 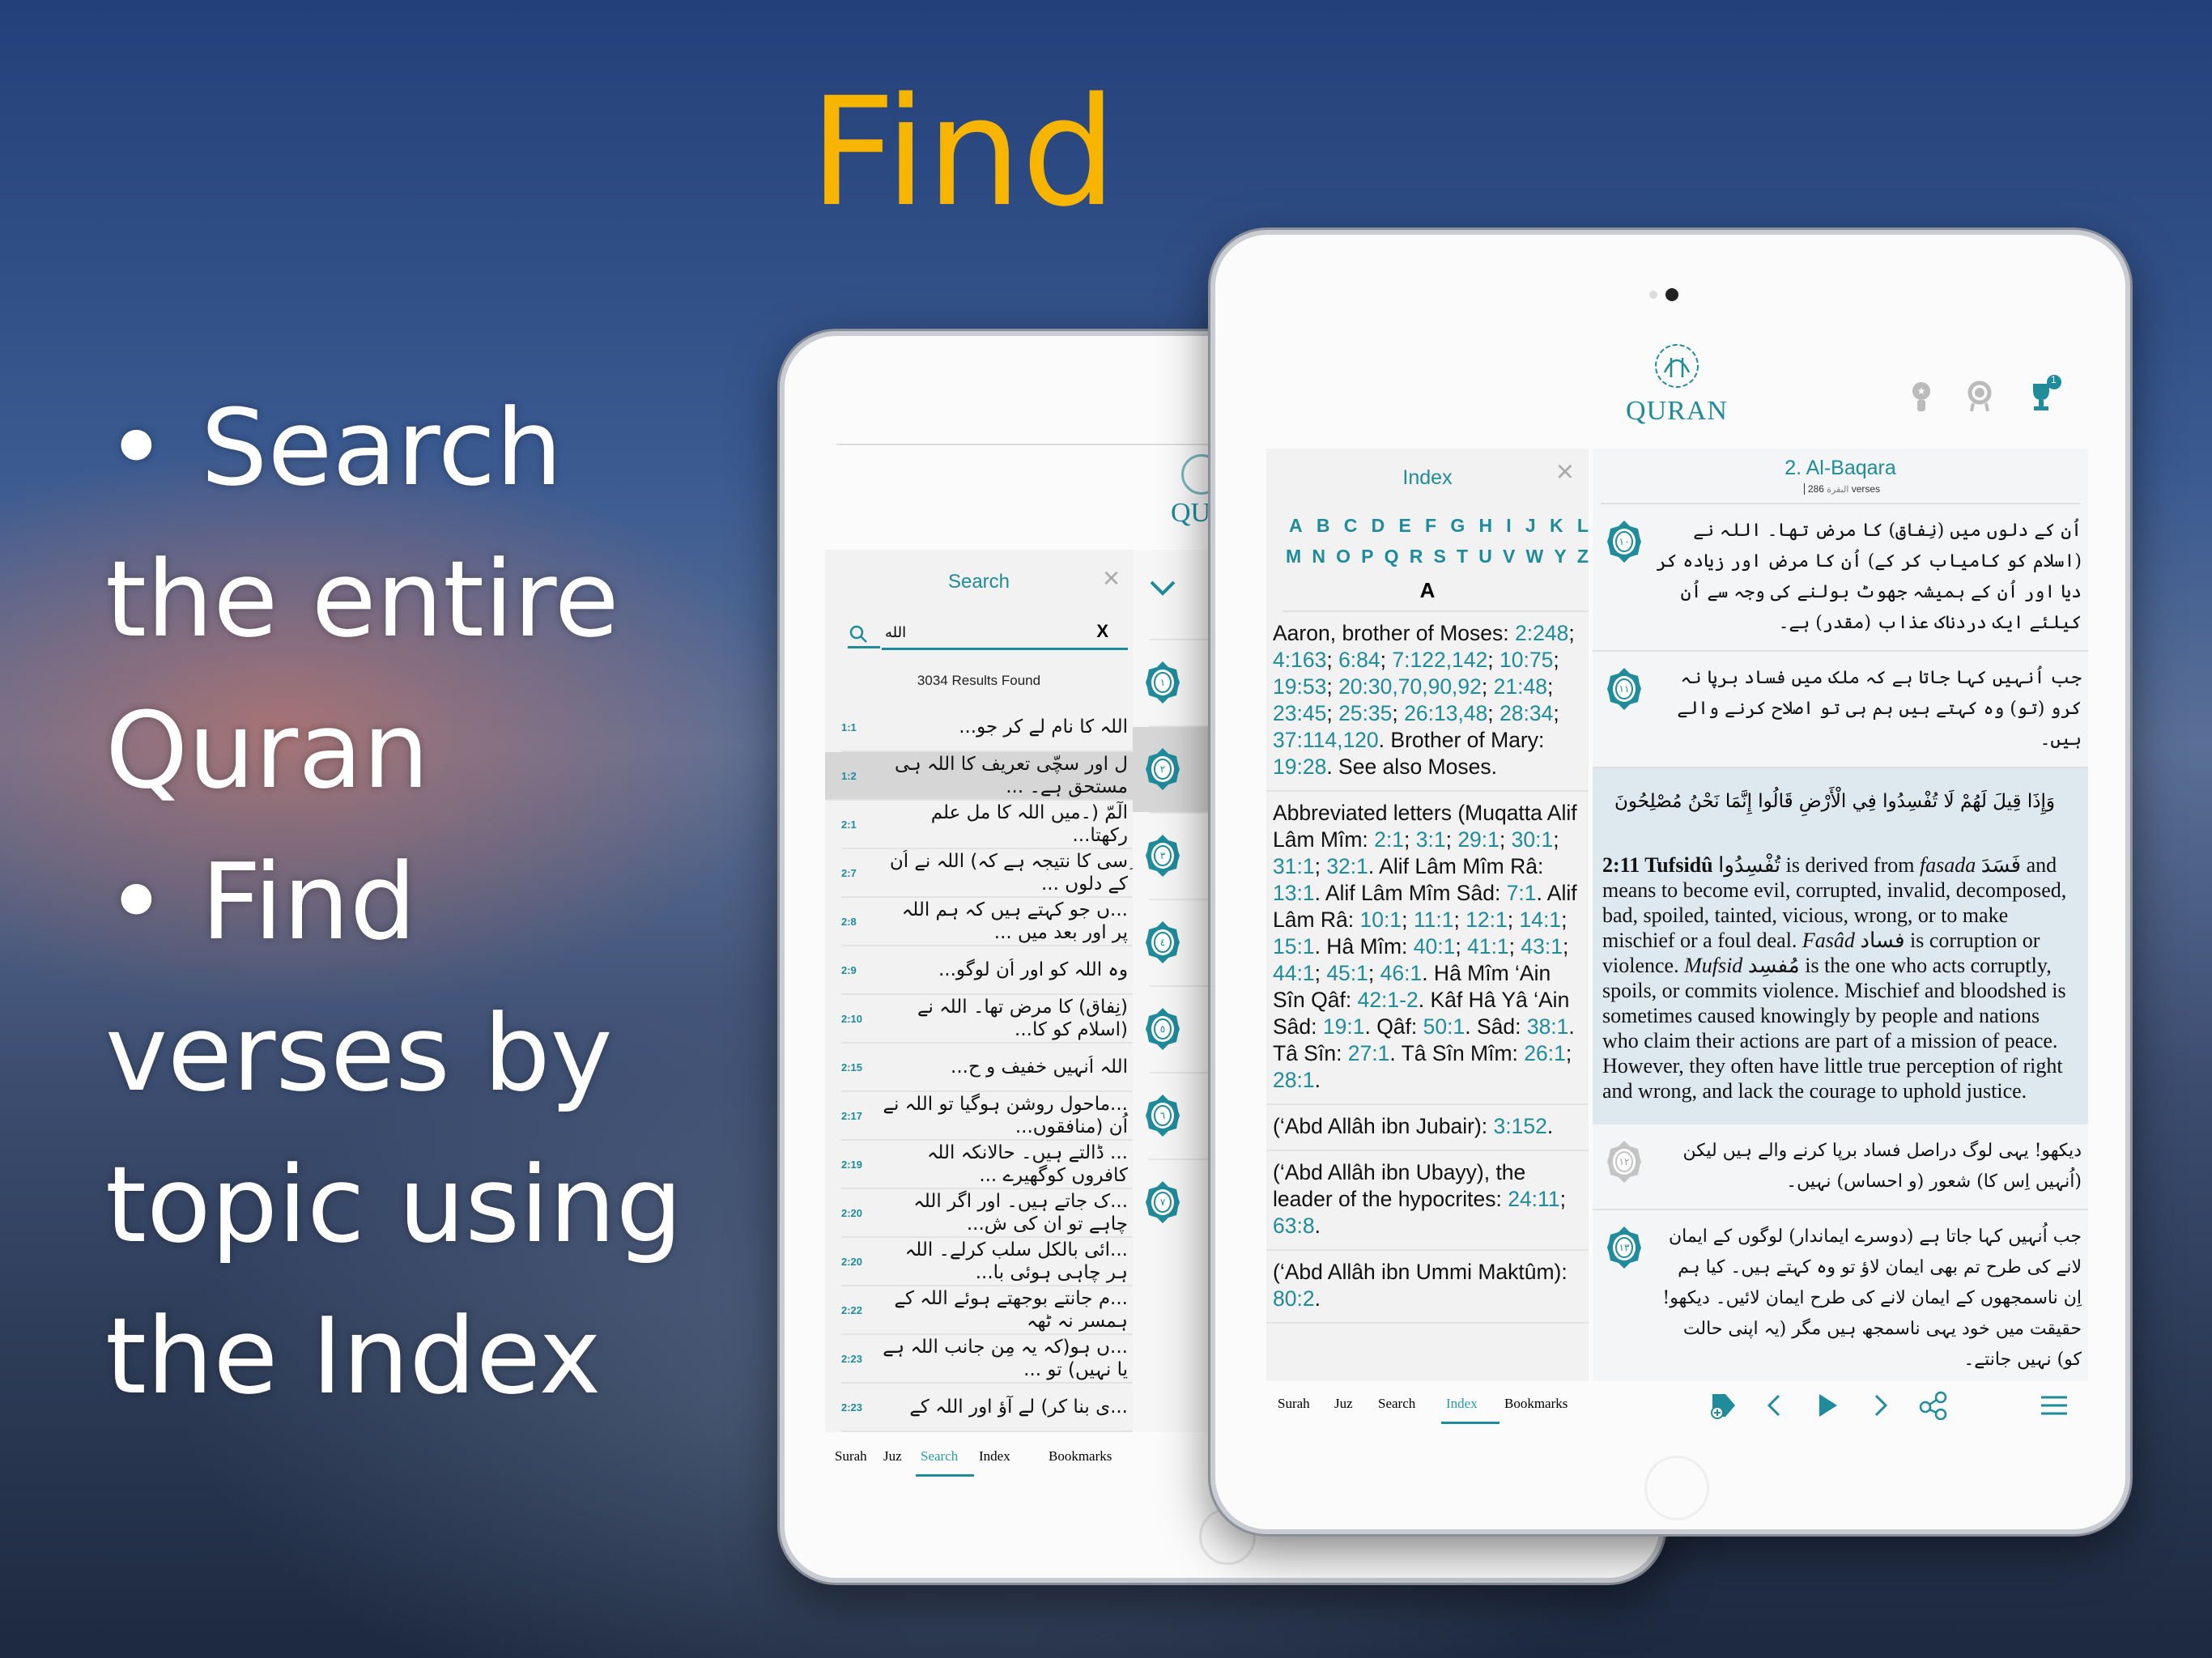 What do you see at coordinates (1294, 1298) in the screenshot?
I see `verse-ref-link: 80:2` at bounding box center [1294, 1298].